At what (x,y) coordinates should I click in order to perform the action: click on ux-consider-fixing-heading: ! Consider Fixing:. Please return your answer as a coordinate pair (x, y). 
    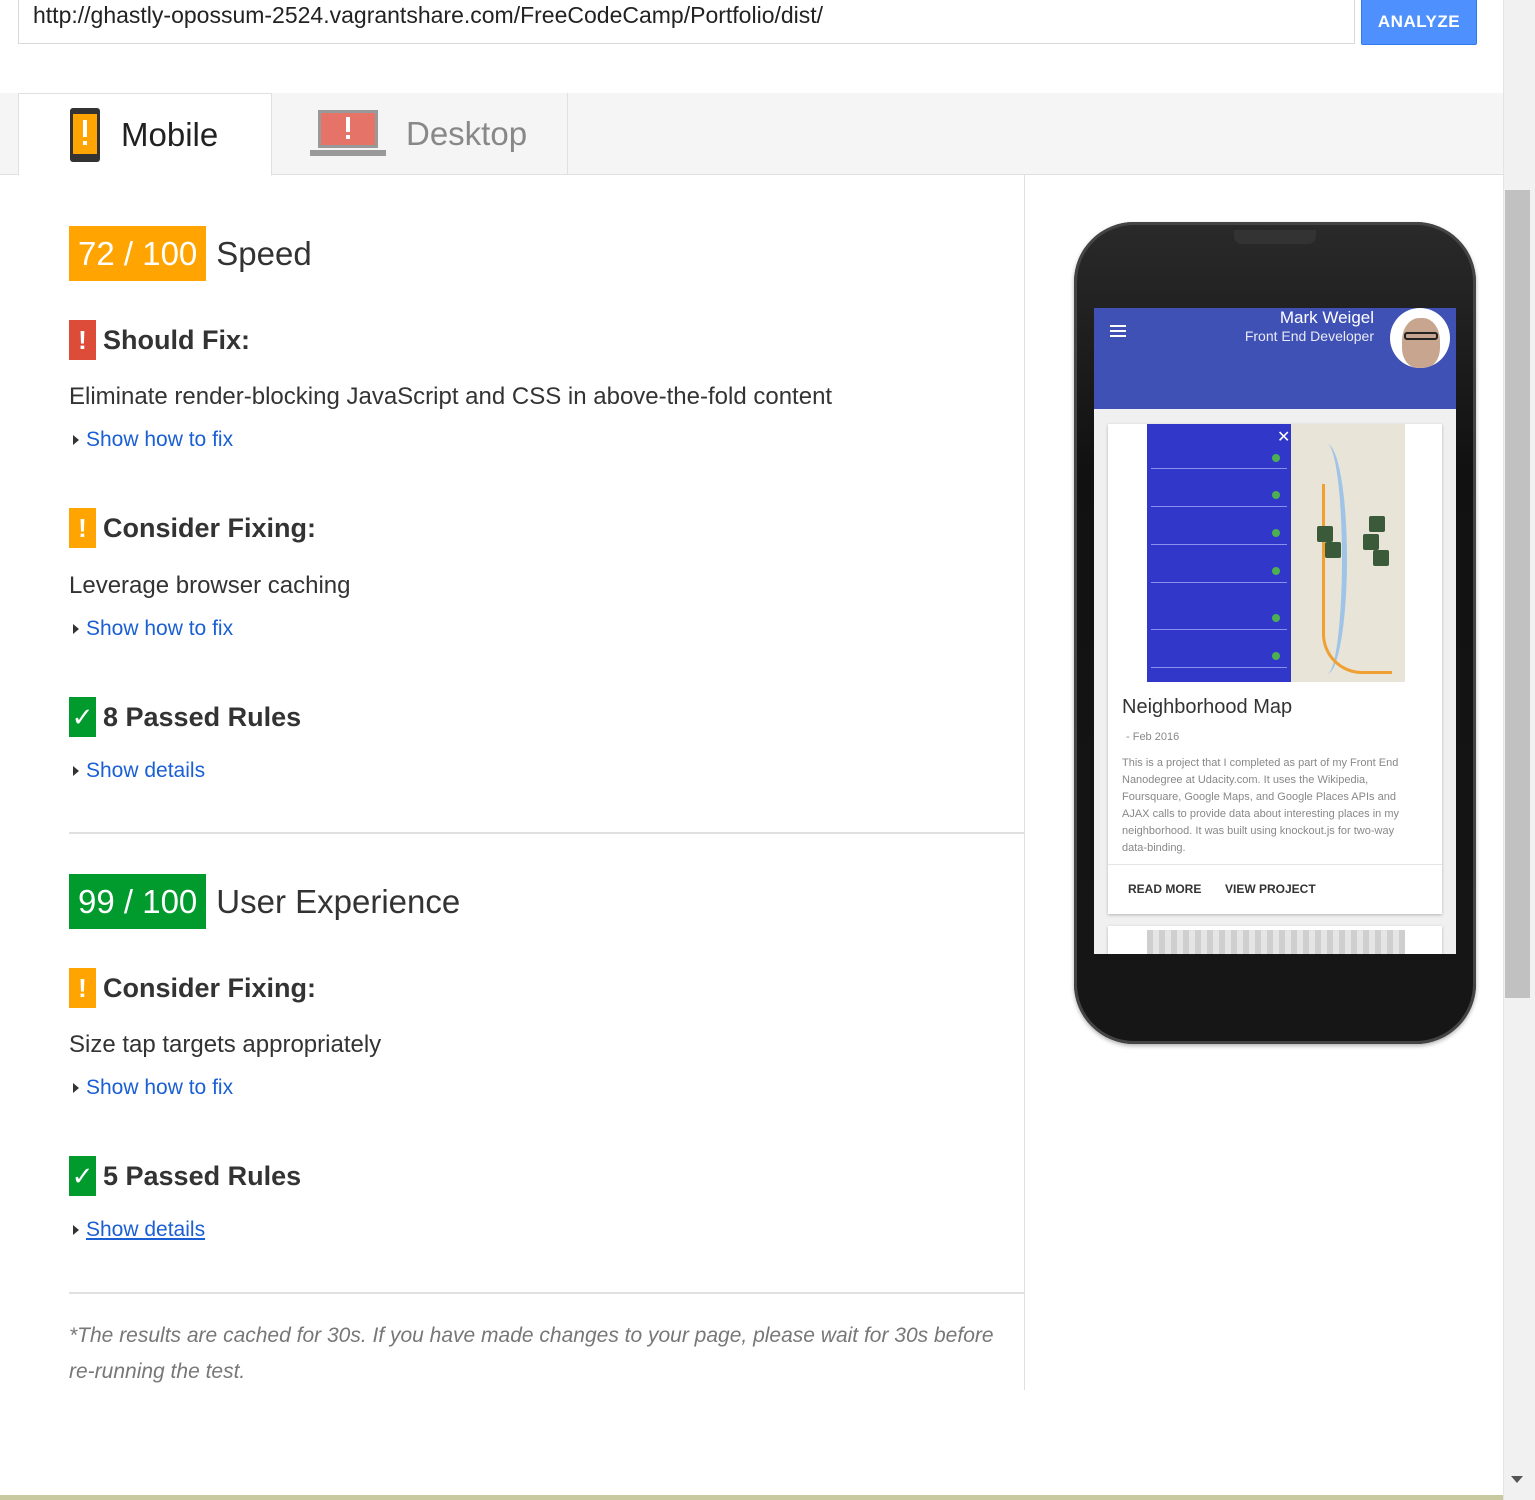
    Looking at the image, I should click on (192, 988).